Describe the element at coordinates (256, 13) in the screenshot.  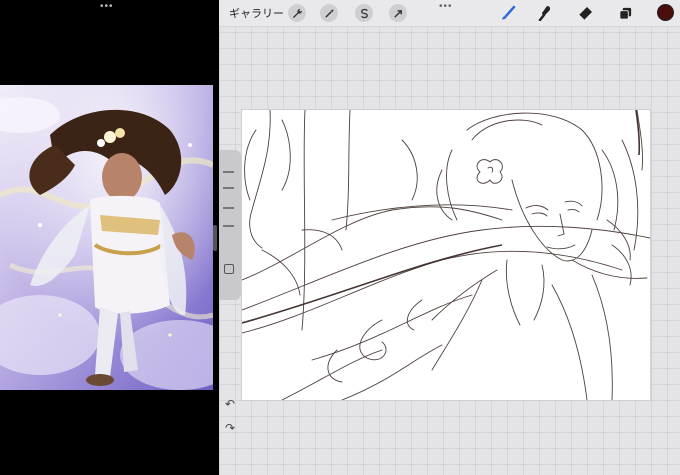
I see `gallery-button: ギャラリー` at that location.